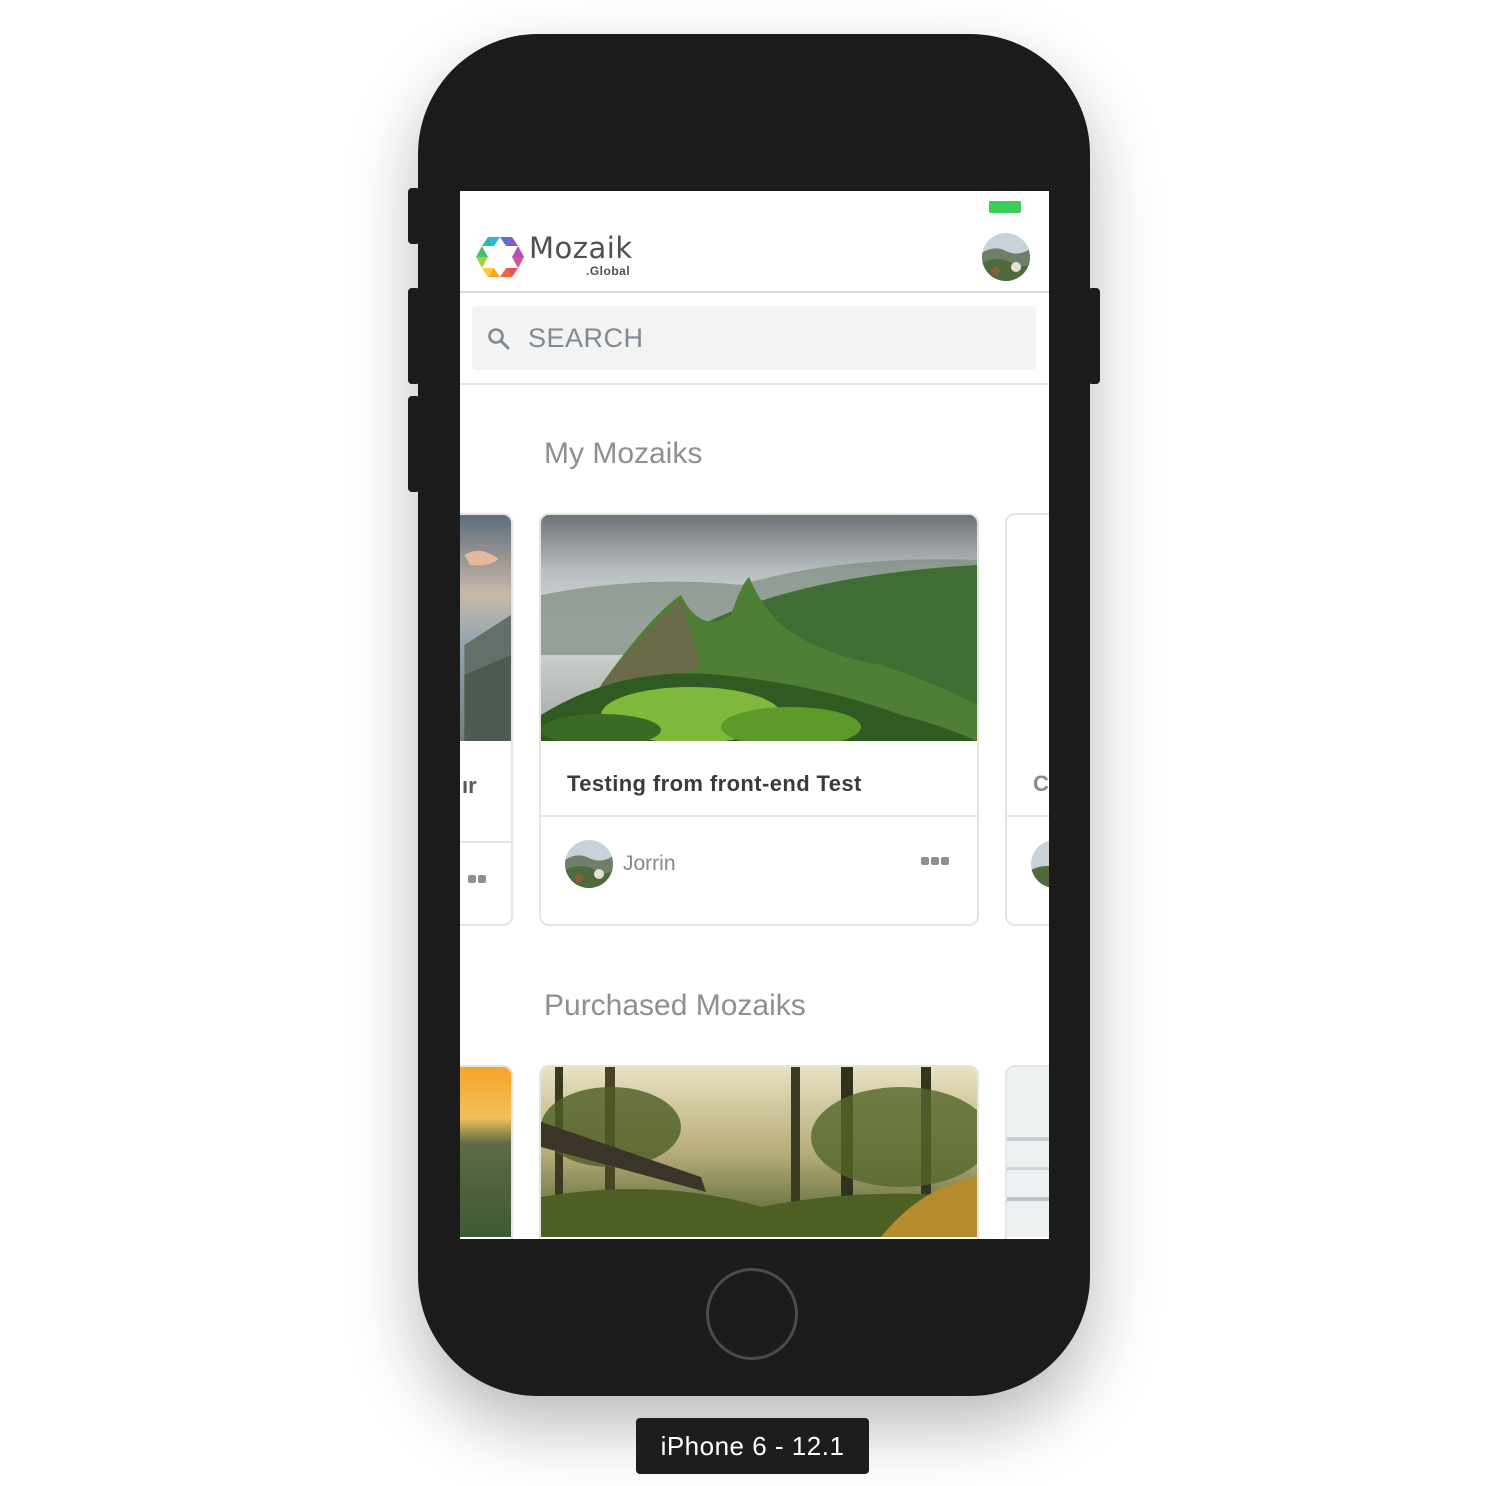  Describe the element at coordinates (1094, 336) in the screenshot. I see `power-button` at that location.